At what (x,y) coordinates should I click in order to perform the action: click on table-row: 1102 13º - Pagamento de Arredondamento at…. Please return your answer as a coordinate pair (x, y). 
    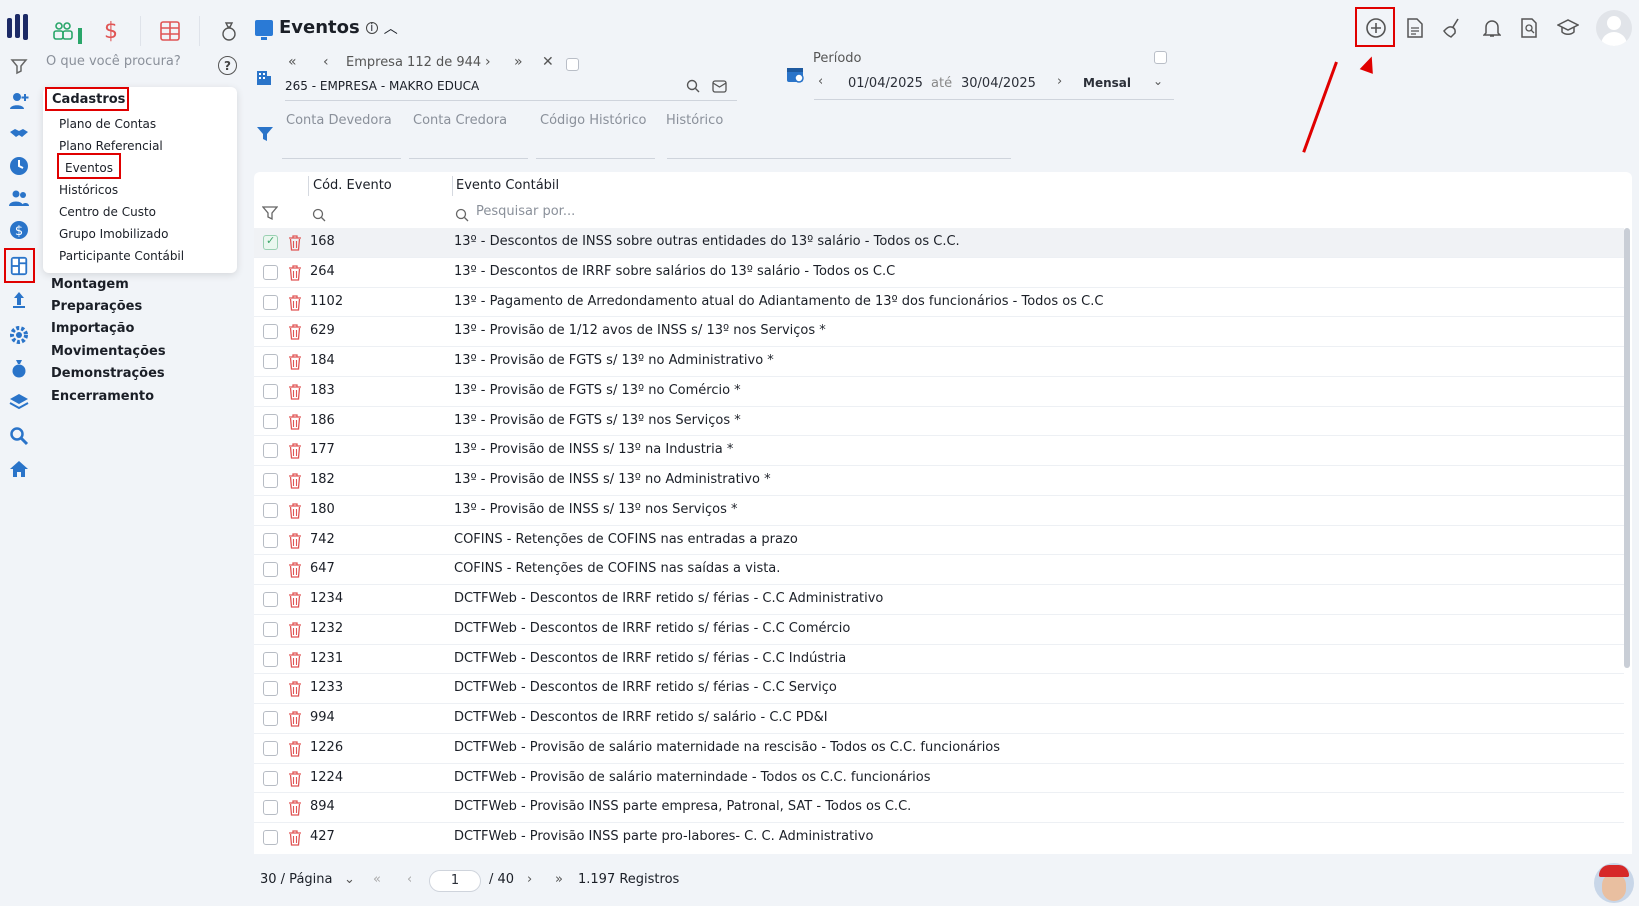
    Looking at the image, I should click on (939, 303).